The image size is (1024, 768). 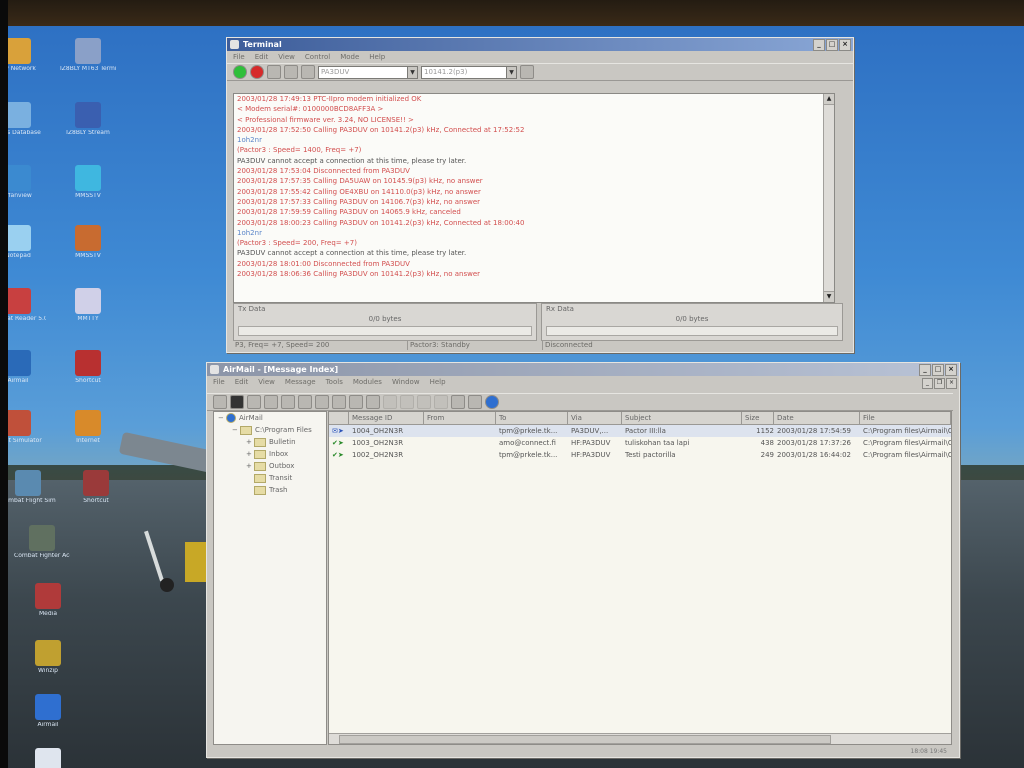 What do you see at coordinates (356, 402) in the screenshot?
I see `print-icon` at bounding box center [356, 402].